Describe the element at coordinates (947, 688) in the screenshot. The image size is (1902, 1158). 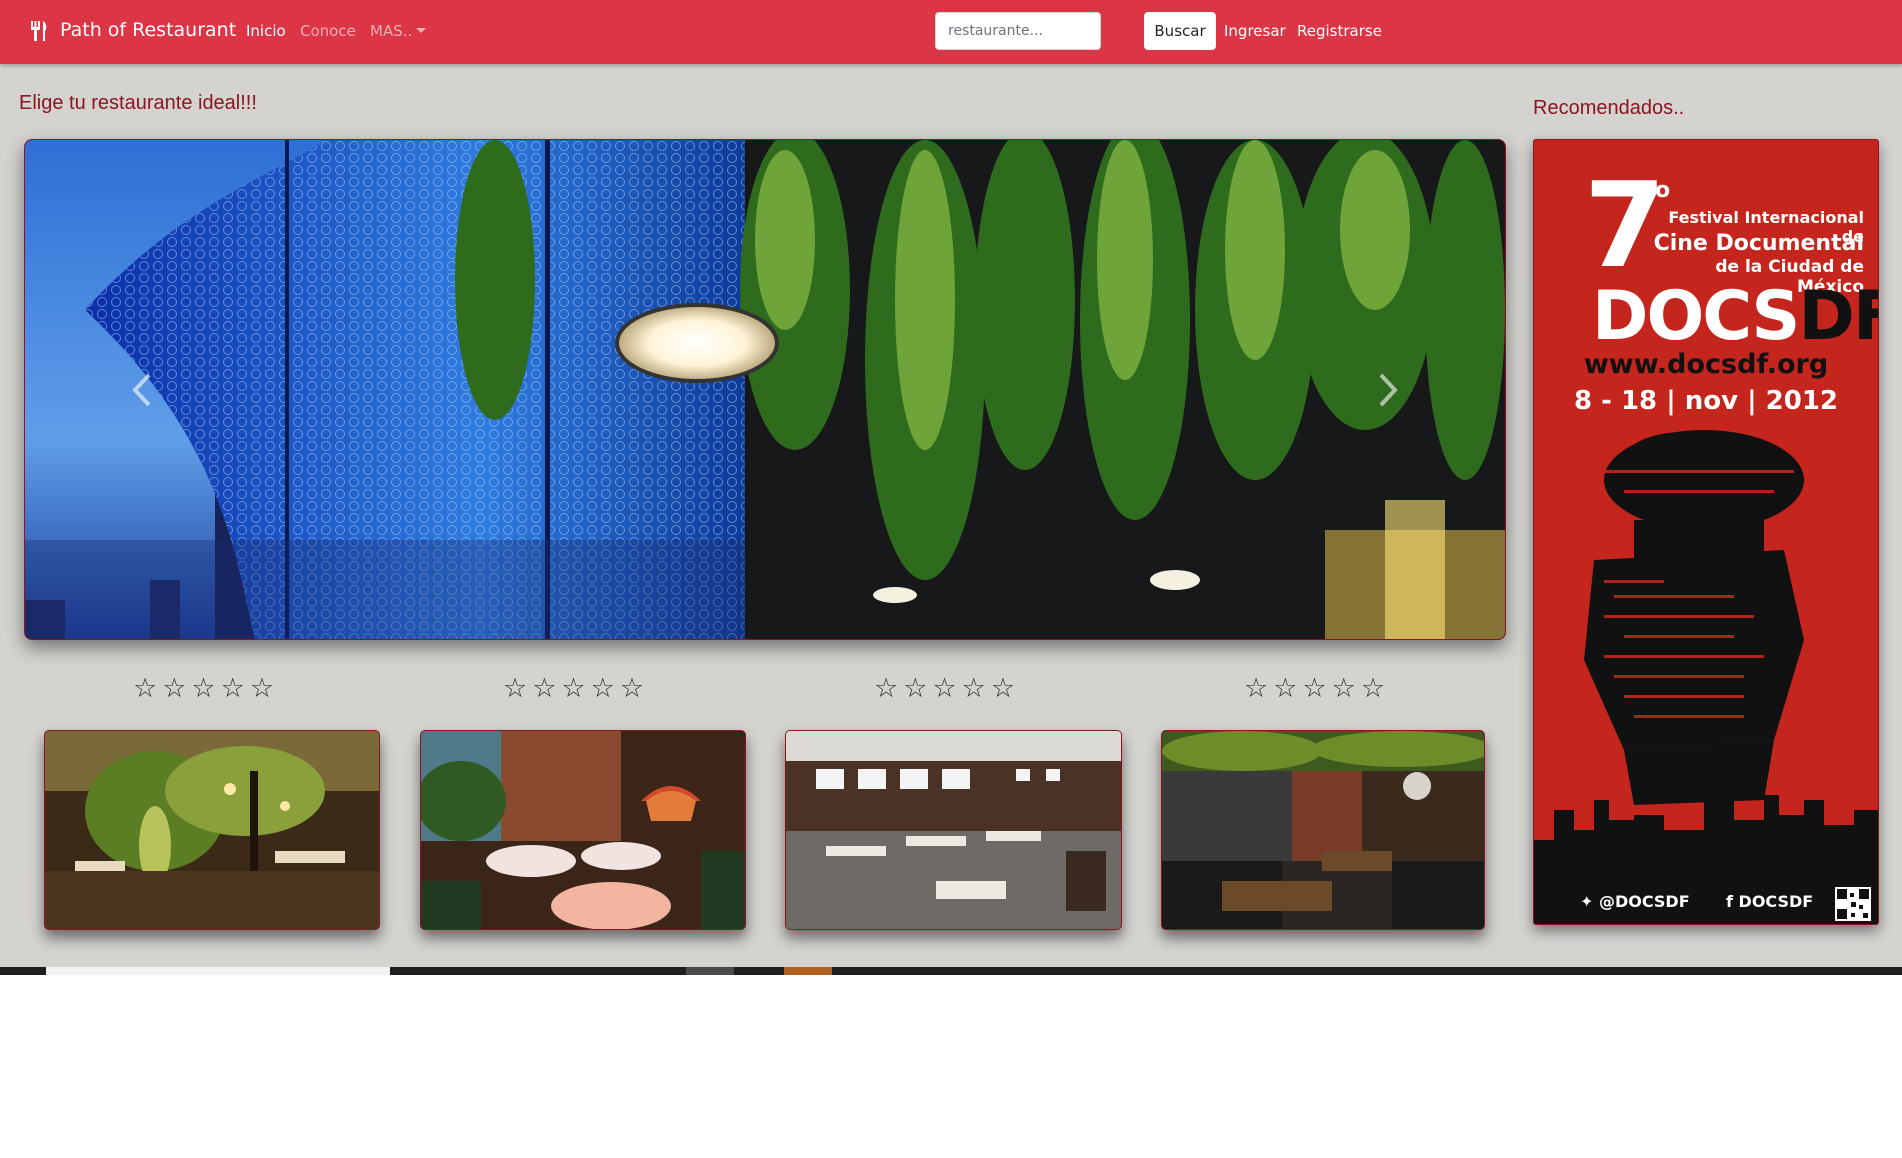
I see `star-rating-3: ☆☆☆☆☆` at that location.